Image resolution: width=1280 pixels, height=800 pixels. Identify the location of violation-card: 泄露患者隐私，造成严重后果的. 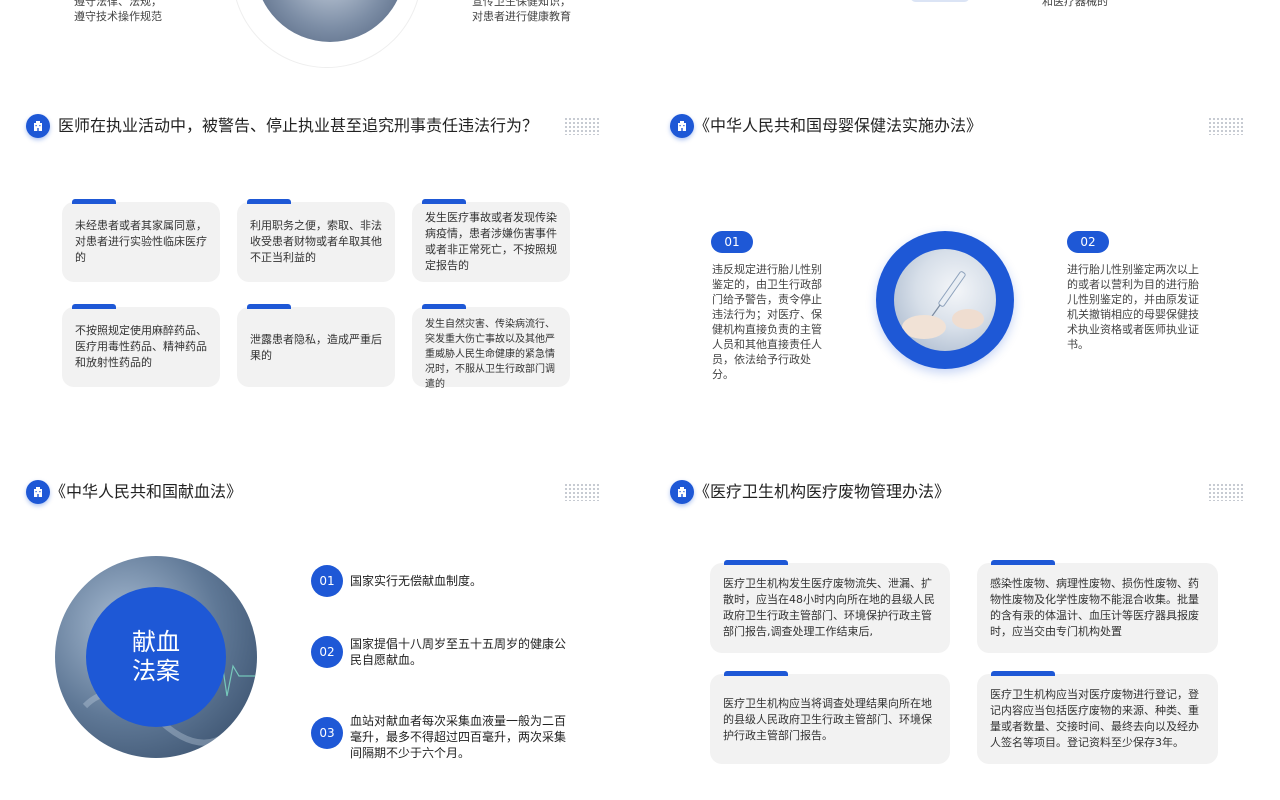
(316, 345).